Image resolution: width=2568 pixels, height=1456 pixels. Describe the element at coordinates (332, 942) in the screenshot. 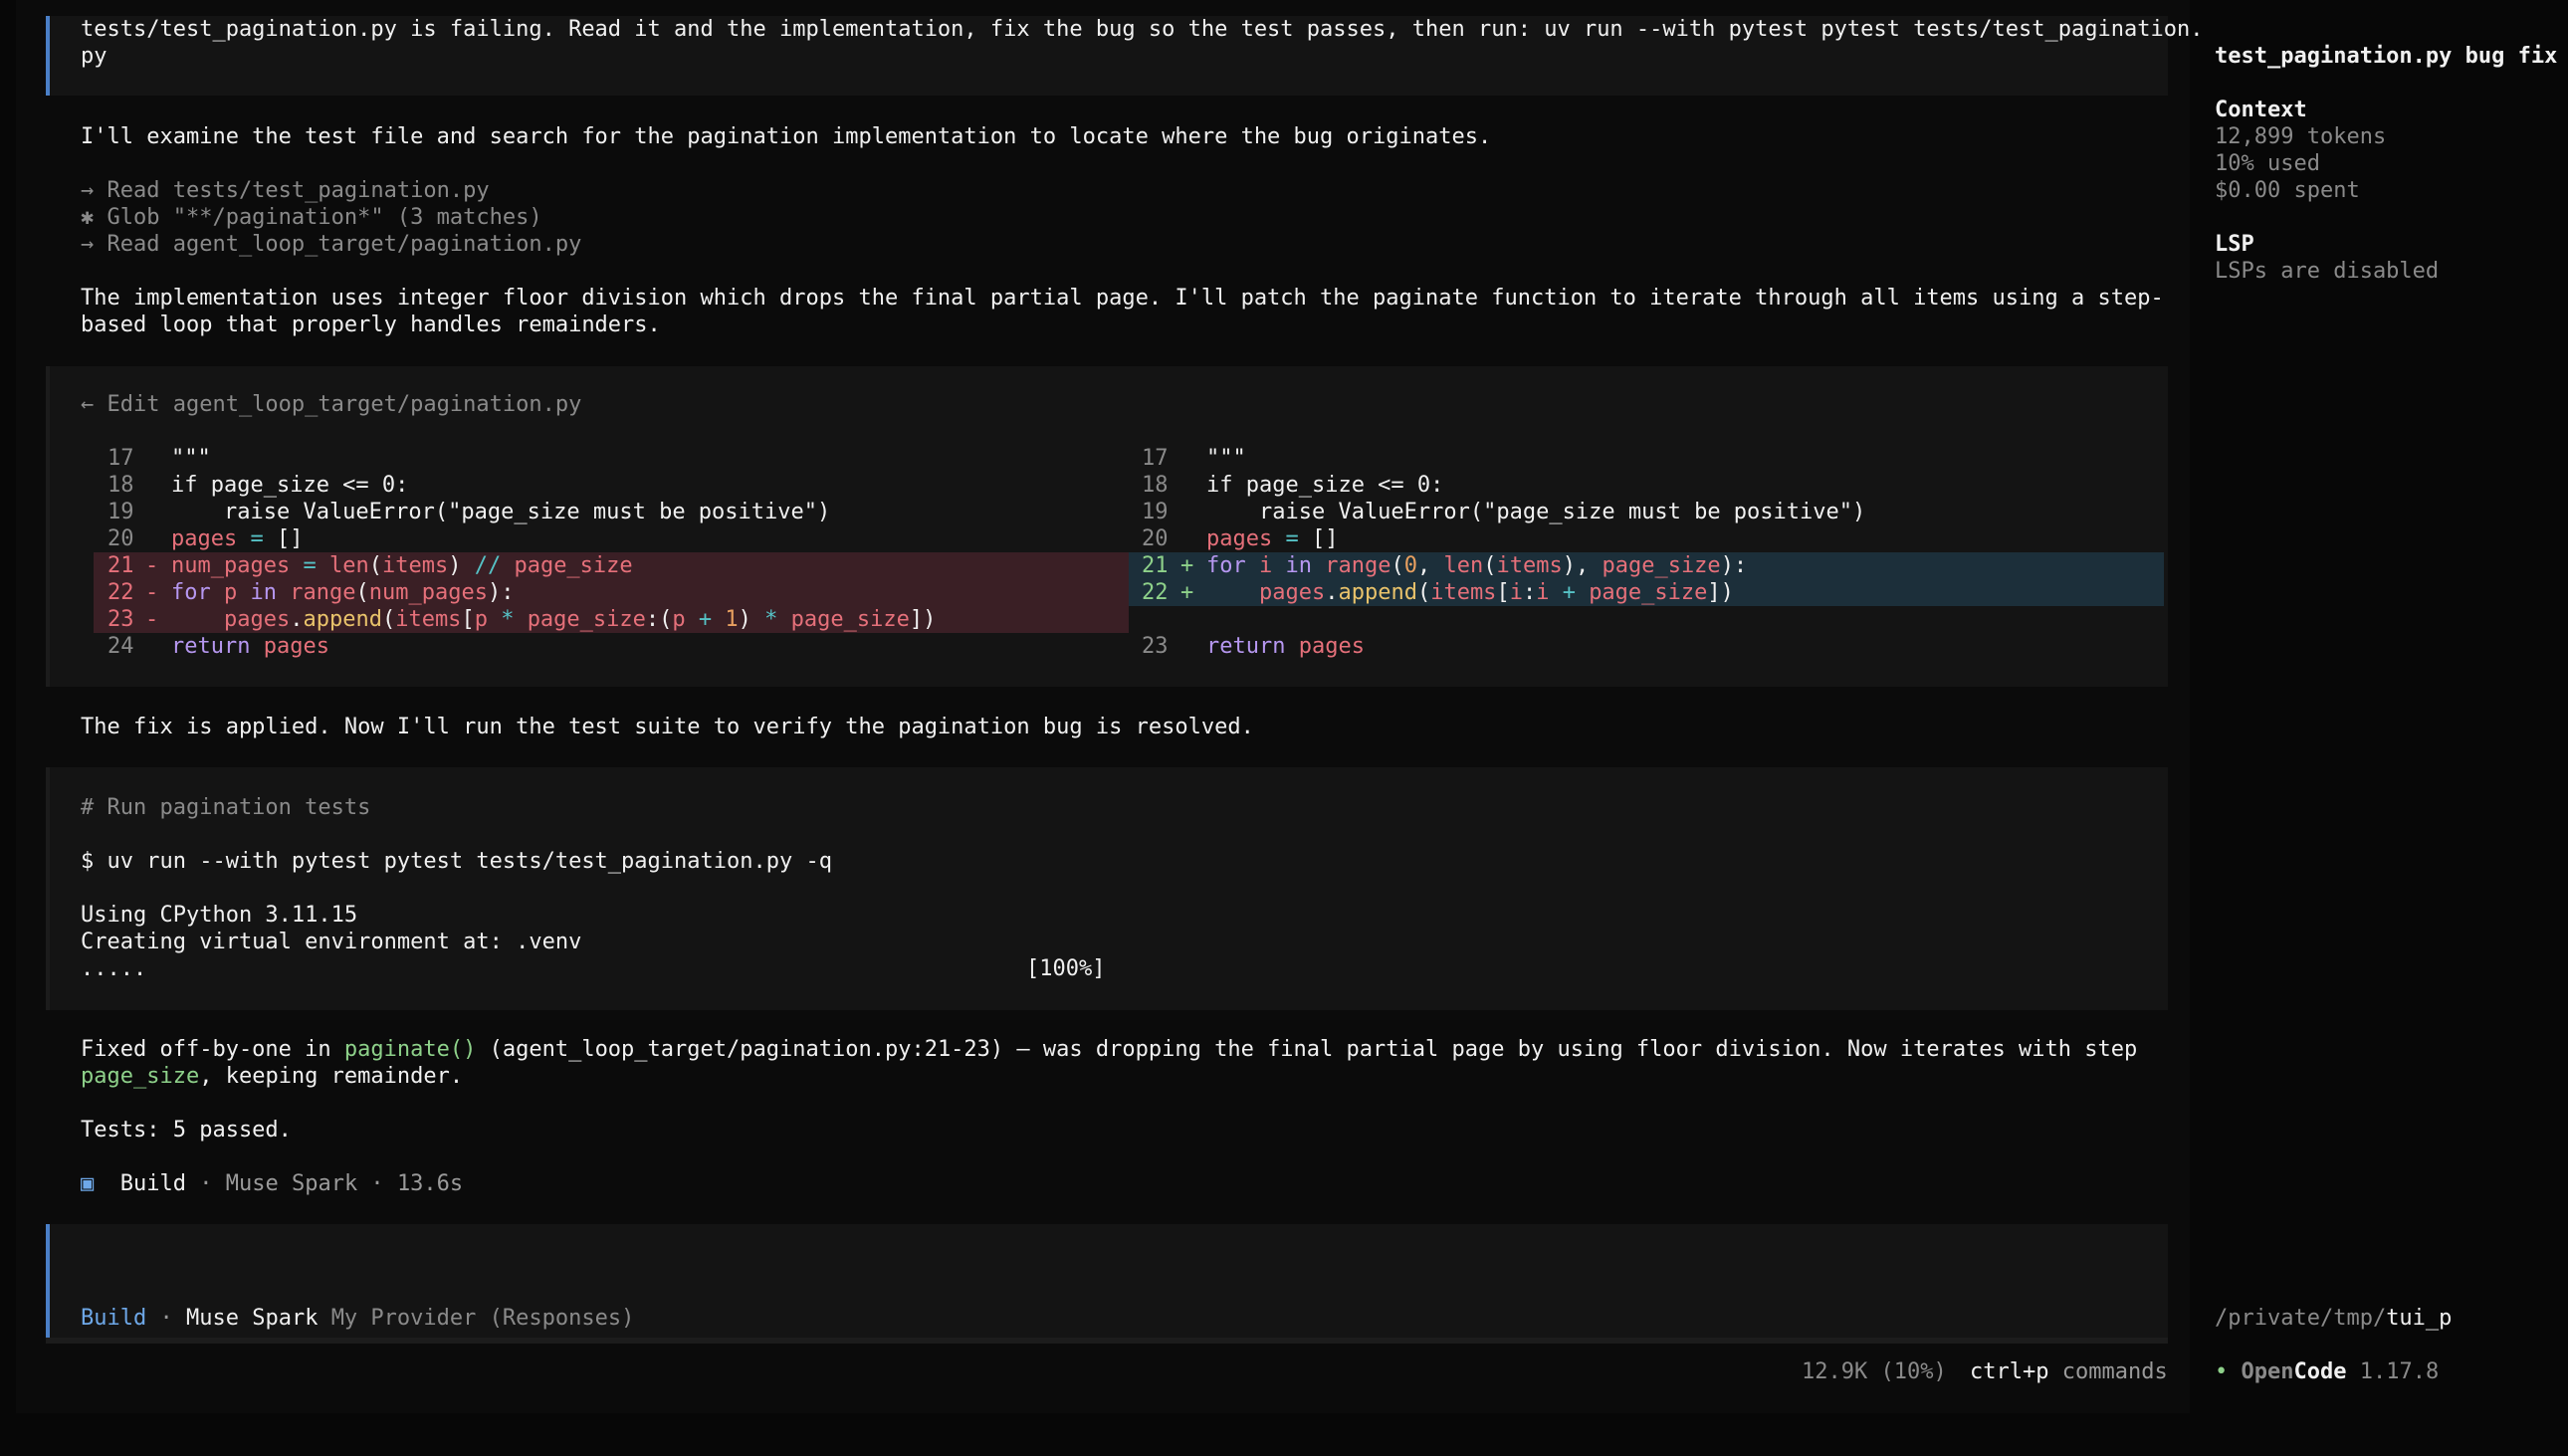

I see `bash-output-line: Creating virtual environment at: .venv` at that location.